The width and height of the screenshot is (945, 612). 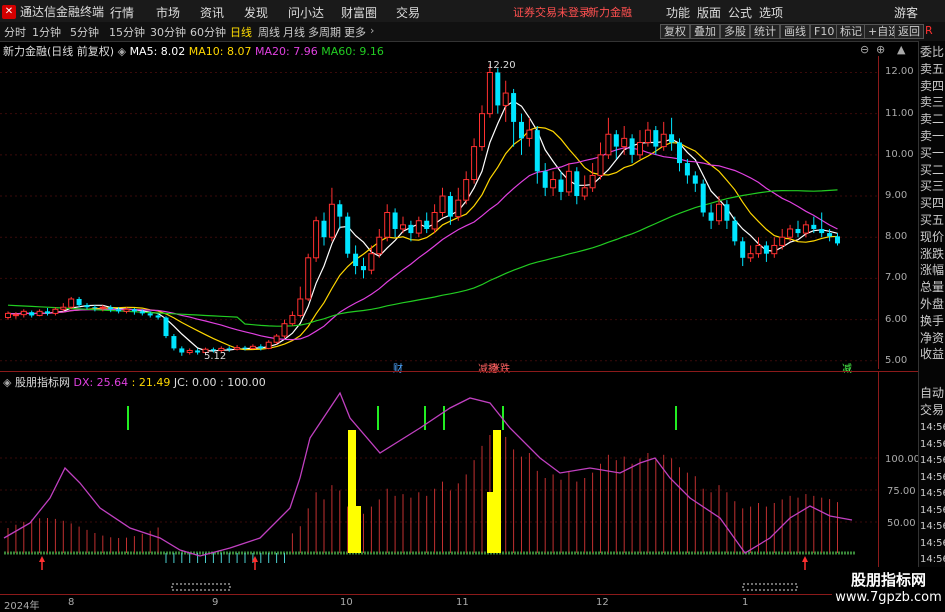 What do you see at coordinates (127, 32) in the screenshot?
I see `period-15min: 15分钟` at bounding box center [127, 32].